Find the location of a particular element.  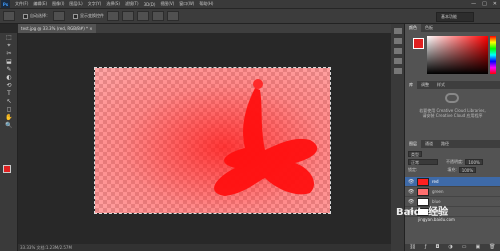

menu-layer: 图层(L) is located at coordinates (75, 4).